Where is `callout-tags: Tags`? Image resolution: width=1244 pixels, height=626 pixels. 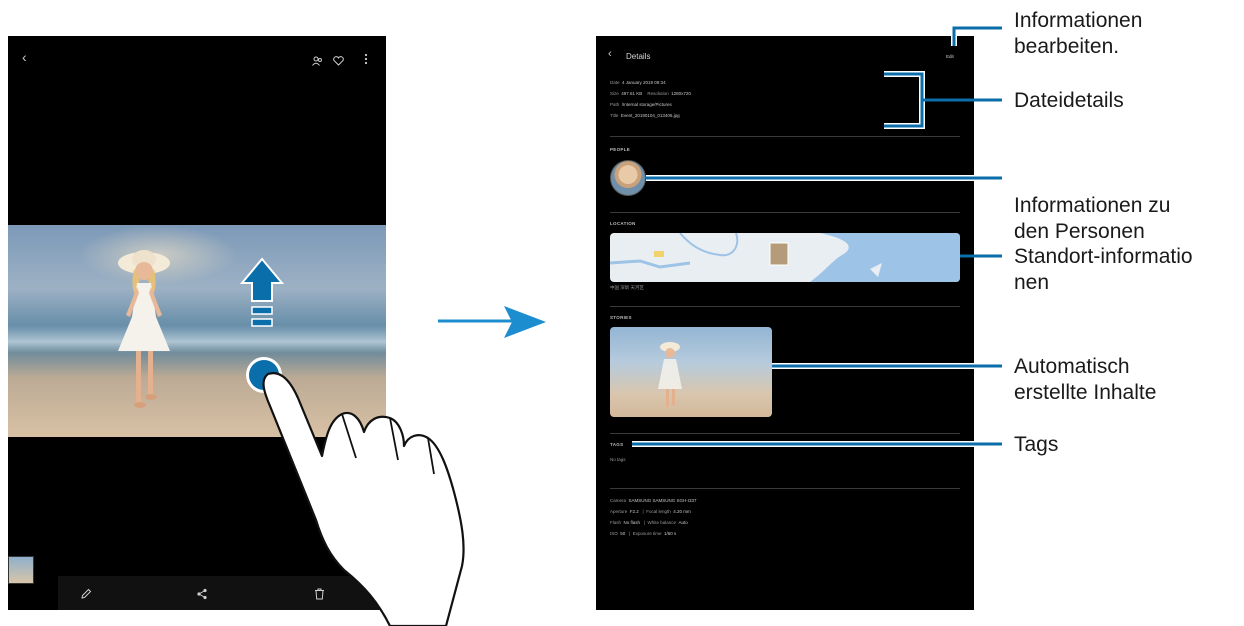
callout-tags: Tags is located at coordinates (1036, 444).